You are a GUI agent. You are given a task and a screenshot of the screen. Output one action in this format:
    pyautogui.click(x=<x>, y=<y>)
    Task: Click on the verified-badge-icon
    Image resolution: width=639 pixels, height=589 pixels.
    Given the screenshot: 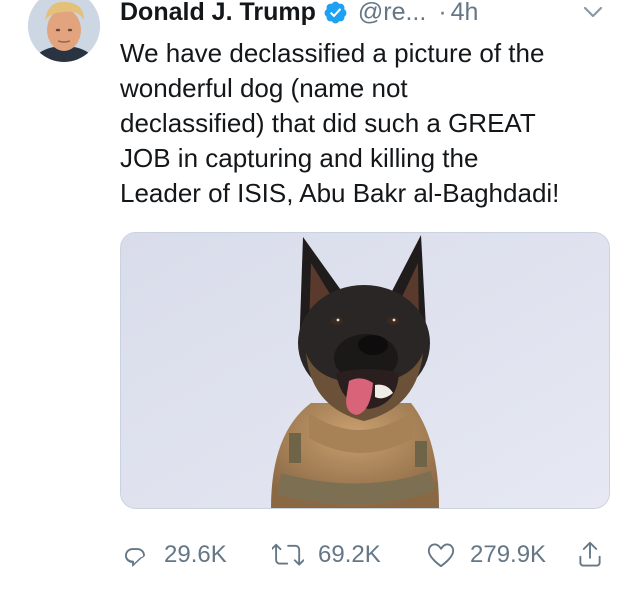 What is the action you would take?
    pyautogui.click(x=335, y=12)
    